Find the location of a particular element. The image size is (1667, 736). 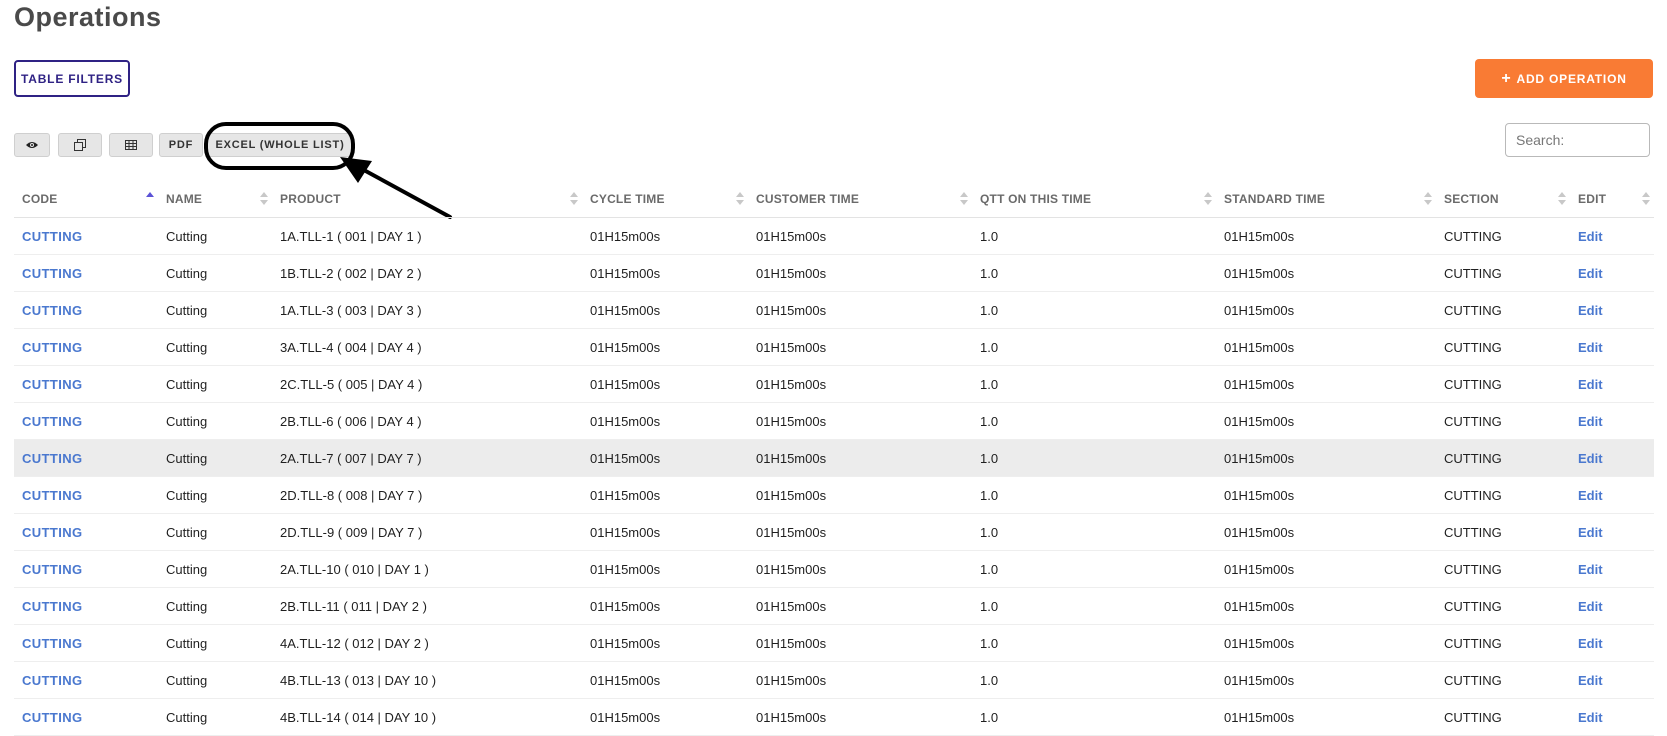

table-cell: 1A.TLL-3 ( 003 | DAY 3 ) is located at coordinates (427, 310).